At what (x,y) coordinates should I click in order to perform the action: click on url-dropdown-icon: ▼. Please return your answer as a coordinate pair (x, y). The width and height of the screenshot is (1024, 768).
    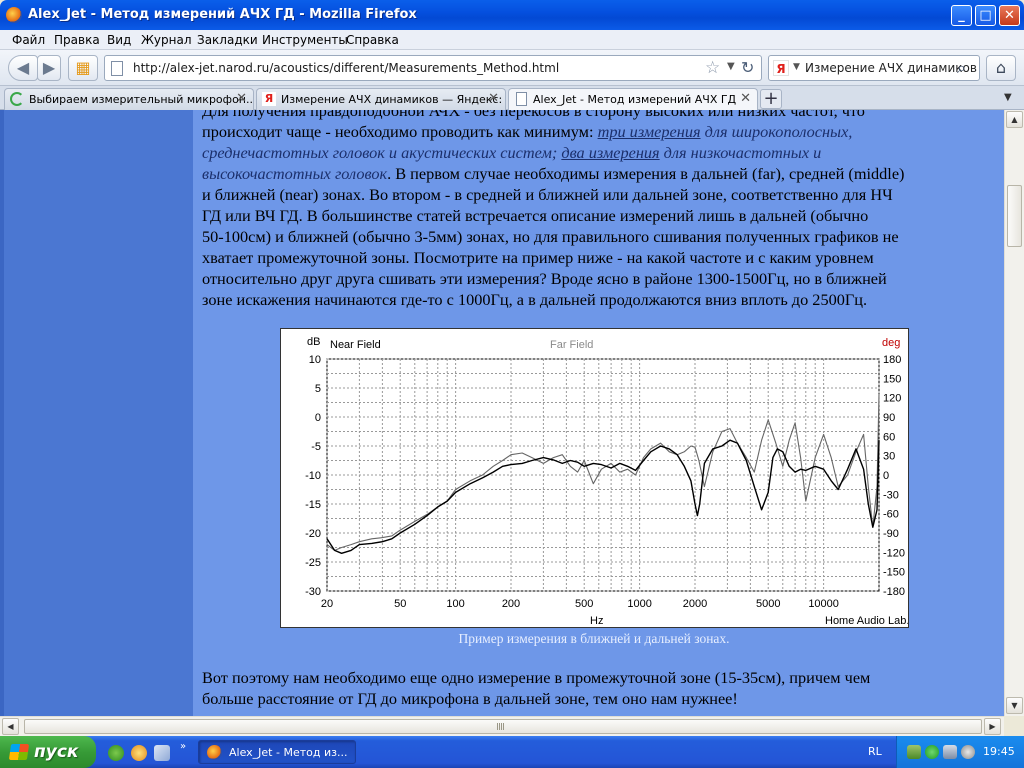
    Looking at the image, I should click on (731, 66).